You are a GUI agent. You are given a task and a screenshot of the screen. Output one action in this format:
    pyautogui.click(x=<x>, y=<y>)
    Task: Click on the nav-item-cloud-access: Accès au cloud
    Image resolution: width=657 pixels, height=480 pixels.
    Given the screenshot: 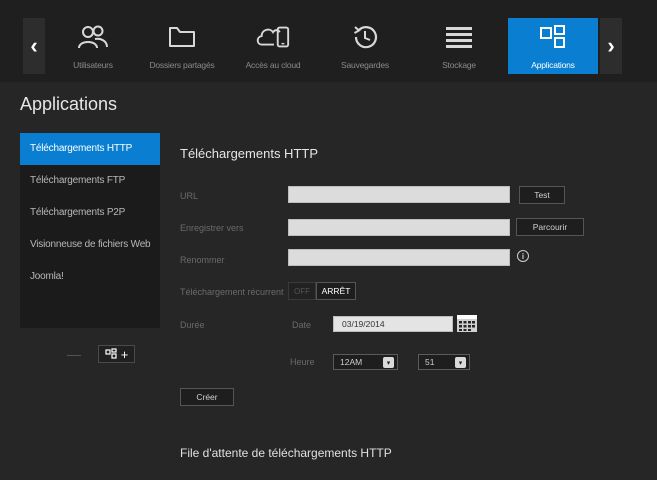 What is the action you would take?
    pyautogui.click(x=273, y=46)
    